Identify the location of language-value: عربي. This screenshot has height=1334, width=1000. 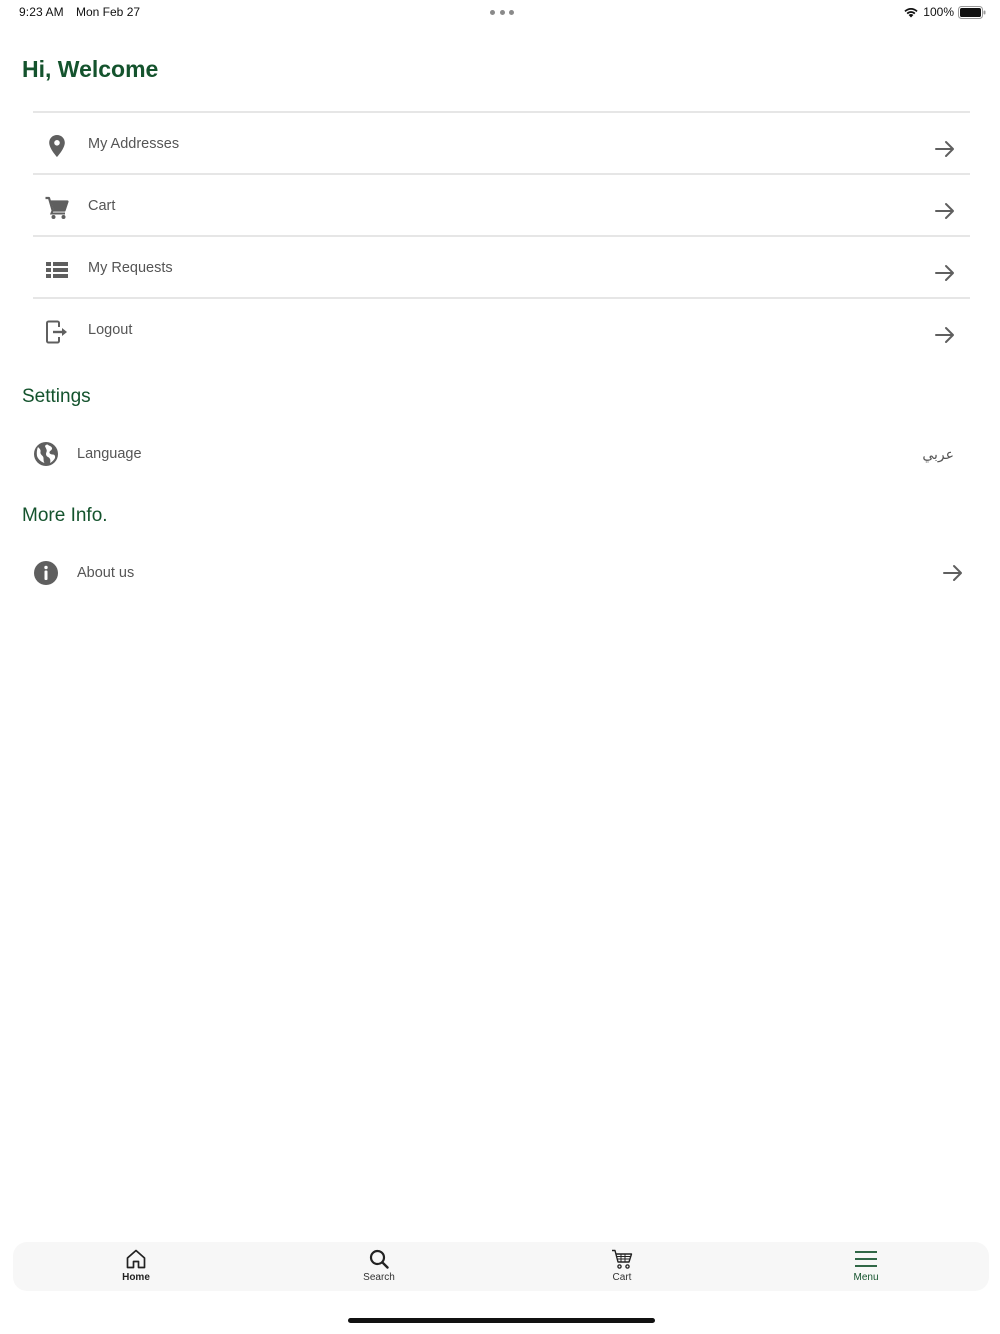
(938, 454).